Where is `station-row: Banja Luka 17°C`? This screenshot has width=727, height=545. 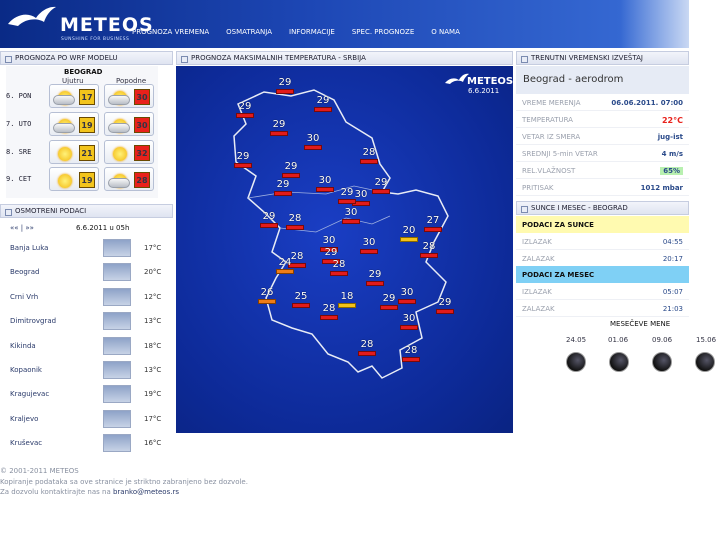 station-row: Banja Luka 17°C is located at coordinates (86, 248).